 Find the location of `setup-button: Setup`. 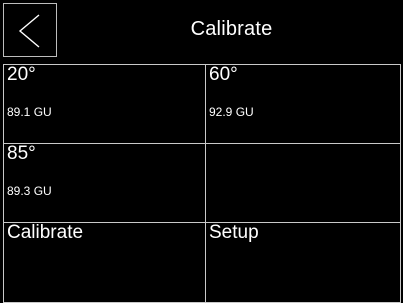

setup-button: Setup is located at coordinates (303, 262).